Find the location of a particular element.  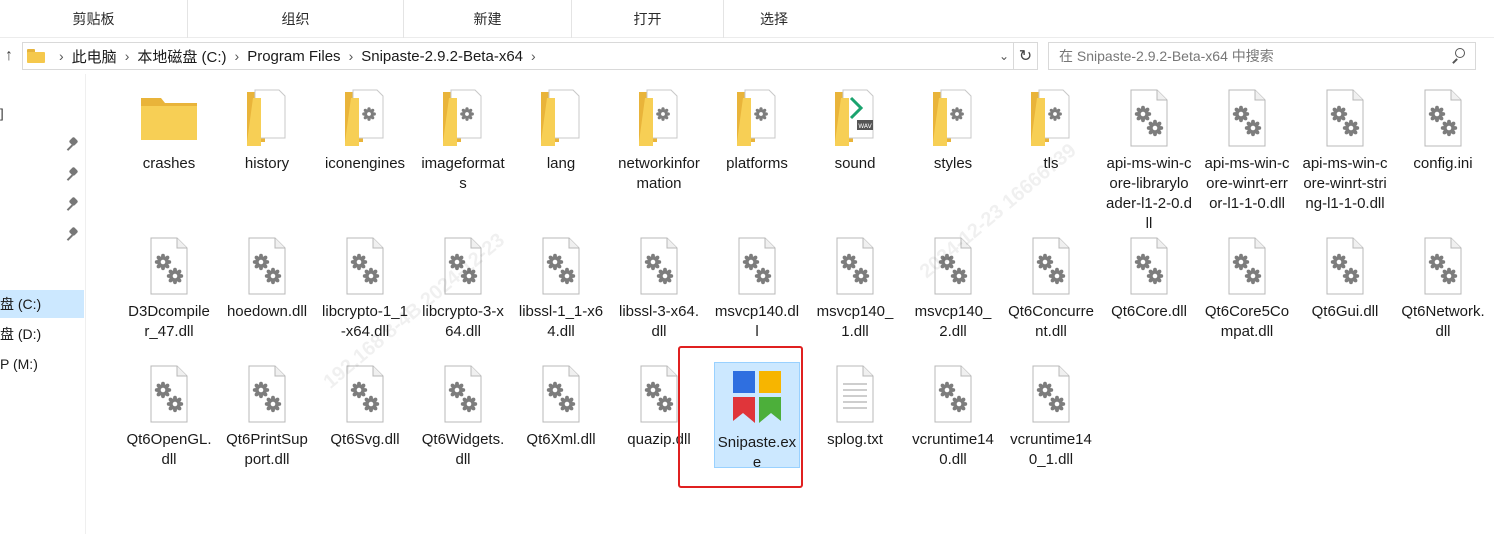

item-label: platforms is located at coordinates (757, 163).